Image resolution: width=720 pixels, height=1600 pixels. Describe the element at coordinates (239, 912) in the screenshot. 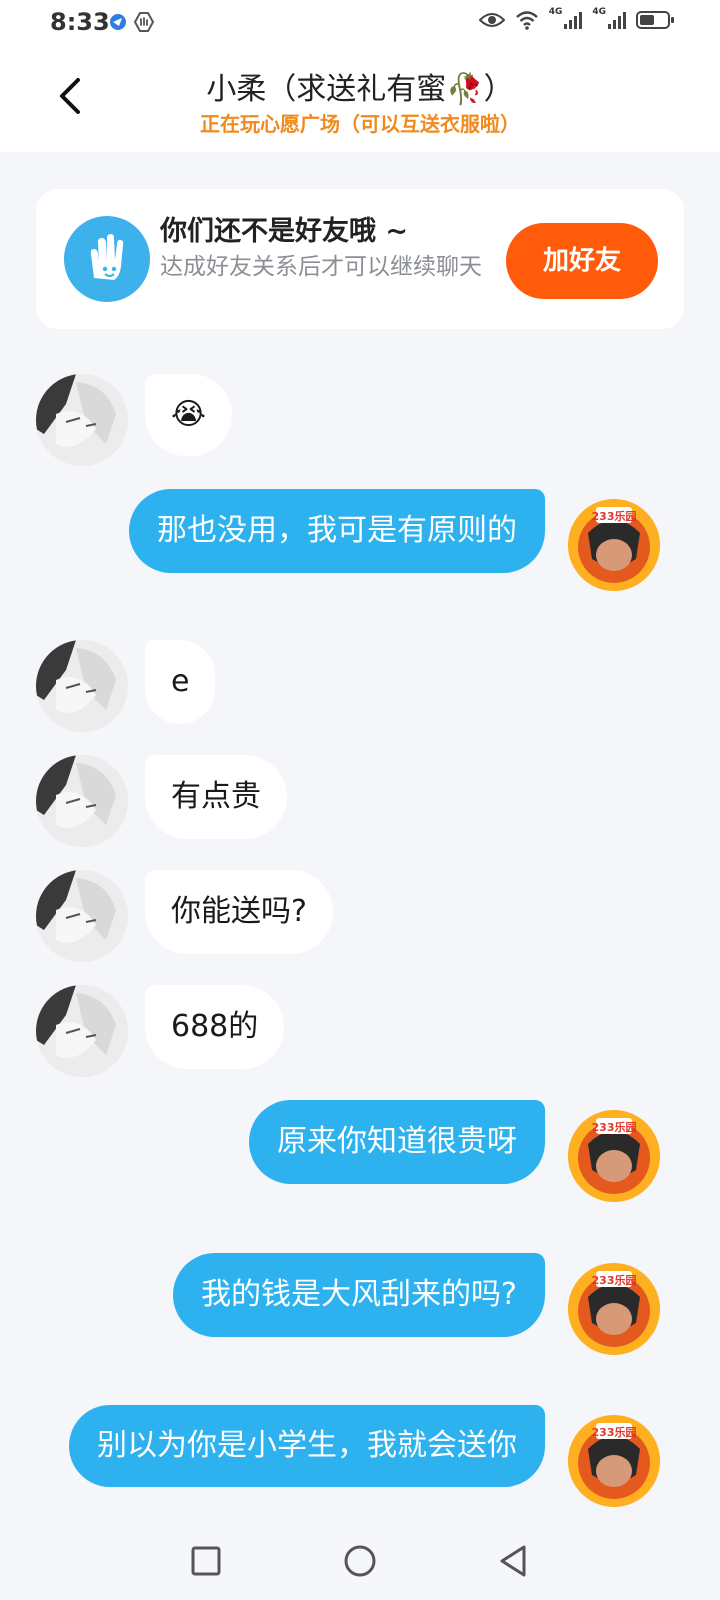

I see `message-bubble-incoming: 你能送吗?` at that location.